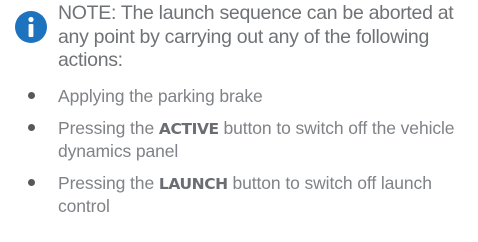 This screenshot has width=478, height=242. What do you see at coordinates (193, 184) in the screenshot?
I see `launch-button-name: LAUNCH` at bounding box center [193, 184].